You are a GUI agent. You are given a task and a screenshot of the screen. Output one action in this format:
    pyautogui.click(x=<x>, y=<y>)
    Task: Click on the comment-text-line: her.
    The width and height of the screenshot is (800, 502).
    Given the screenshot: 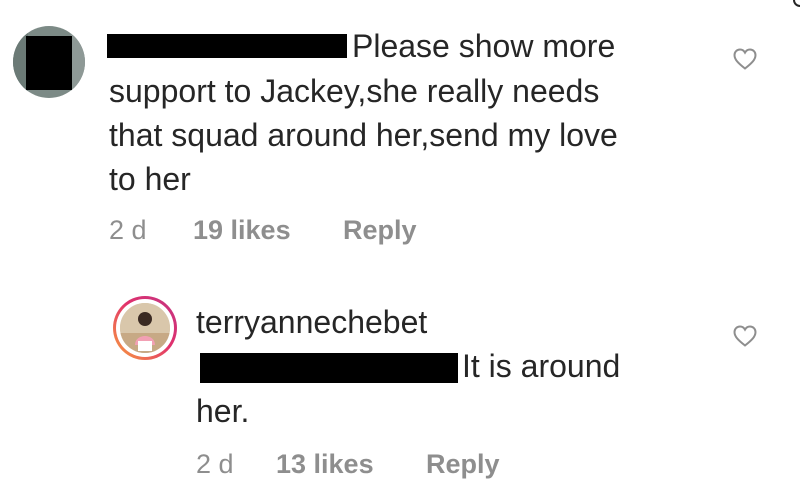 What is the action you would take?
    pyautogui.click(x=223, y=411)
    